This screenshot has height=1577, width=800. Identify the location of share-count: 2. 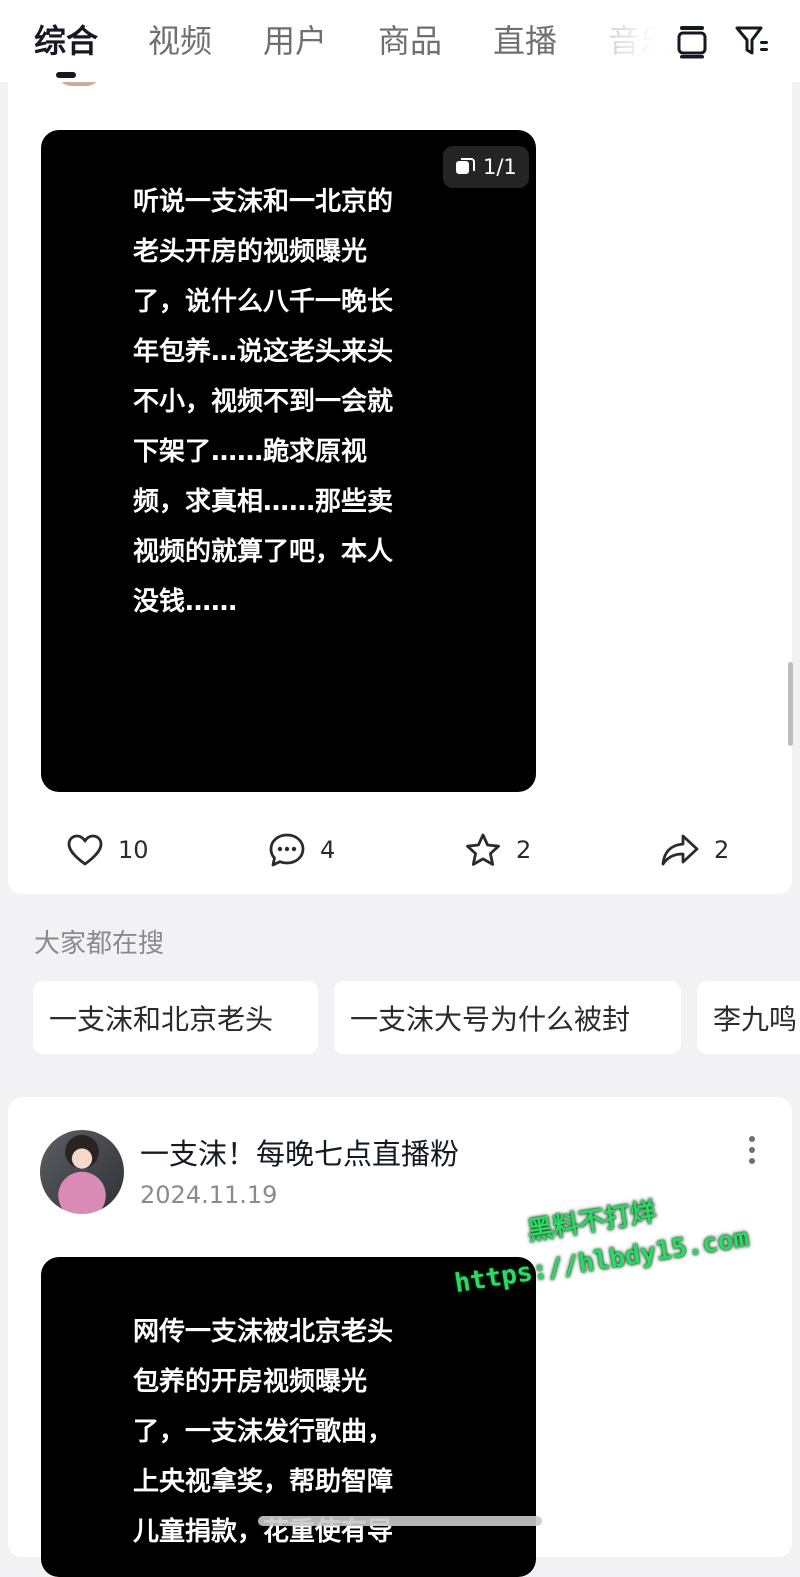
(722, 850).